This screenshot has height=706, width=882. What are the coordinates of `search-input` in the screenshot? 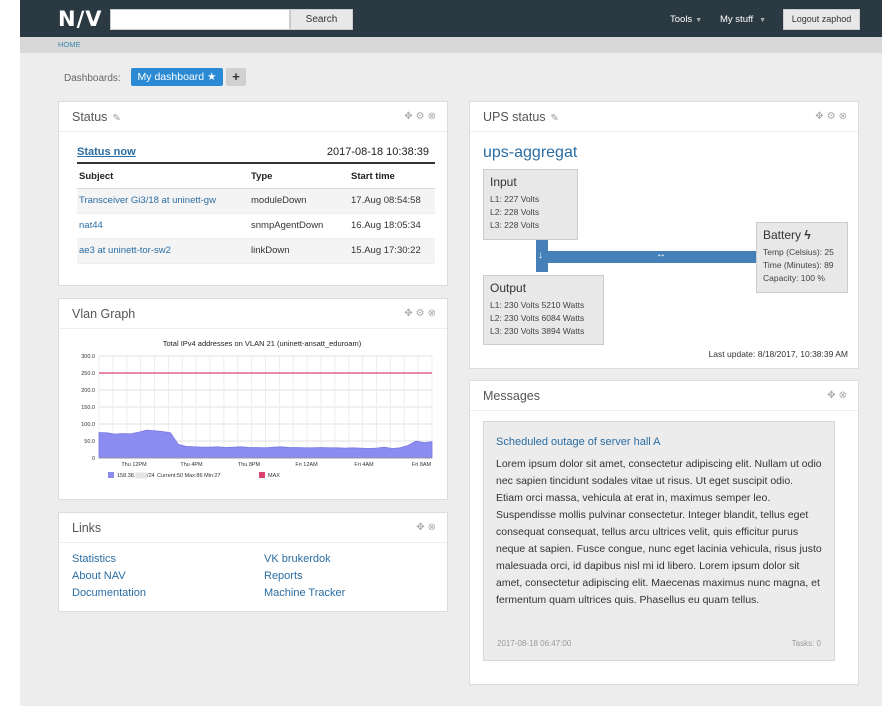 It's located at (200, 19).